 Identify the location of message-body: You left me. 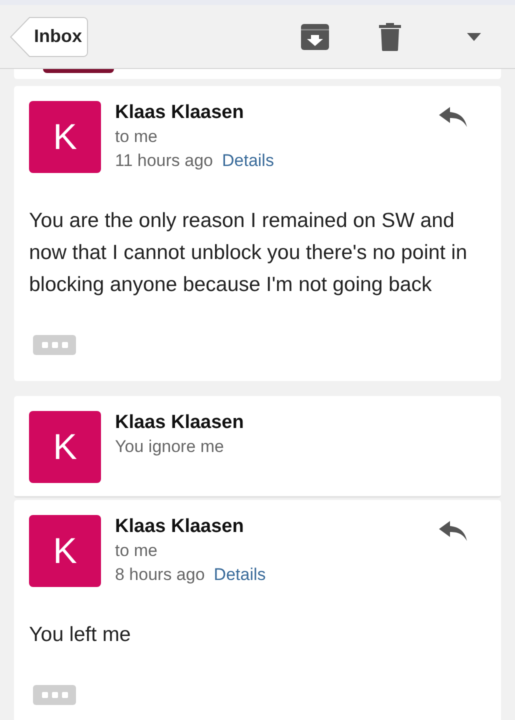
(80, 635).